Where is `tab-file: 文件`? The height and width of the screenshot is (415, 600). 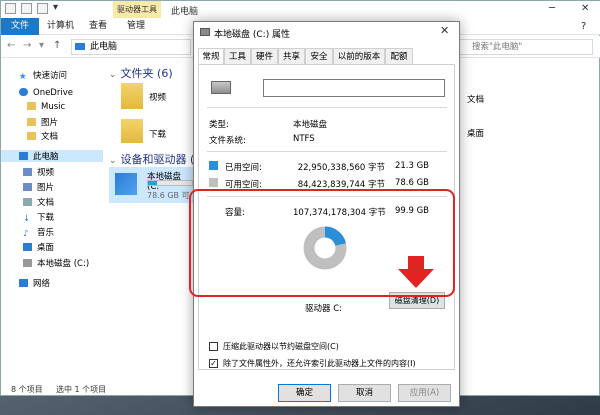 tab-file: 文件 is located at coordinates (20, 26).